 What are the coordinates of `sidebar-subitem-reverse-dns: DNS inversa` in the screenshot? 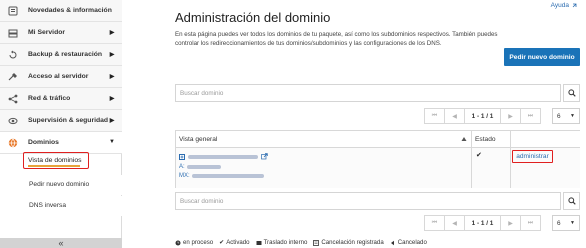 It's located at (61, 206).